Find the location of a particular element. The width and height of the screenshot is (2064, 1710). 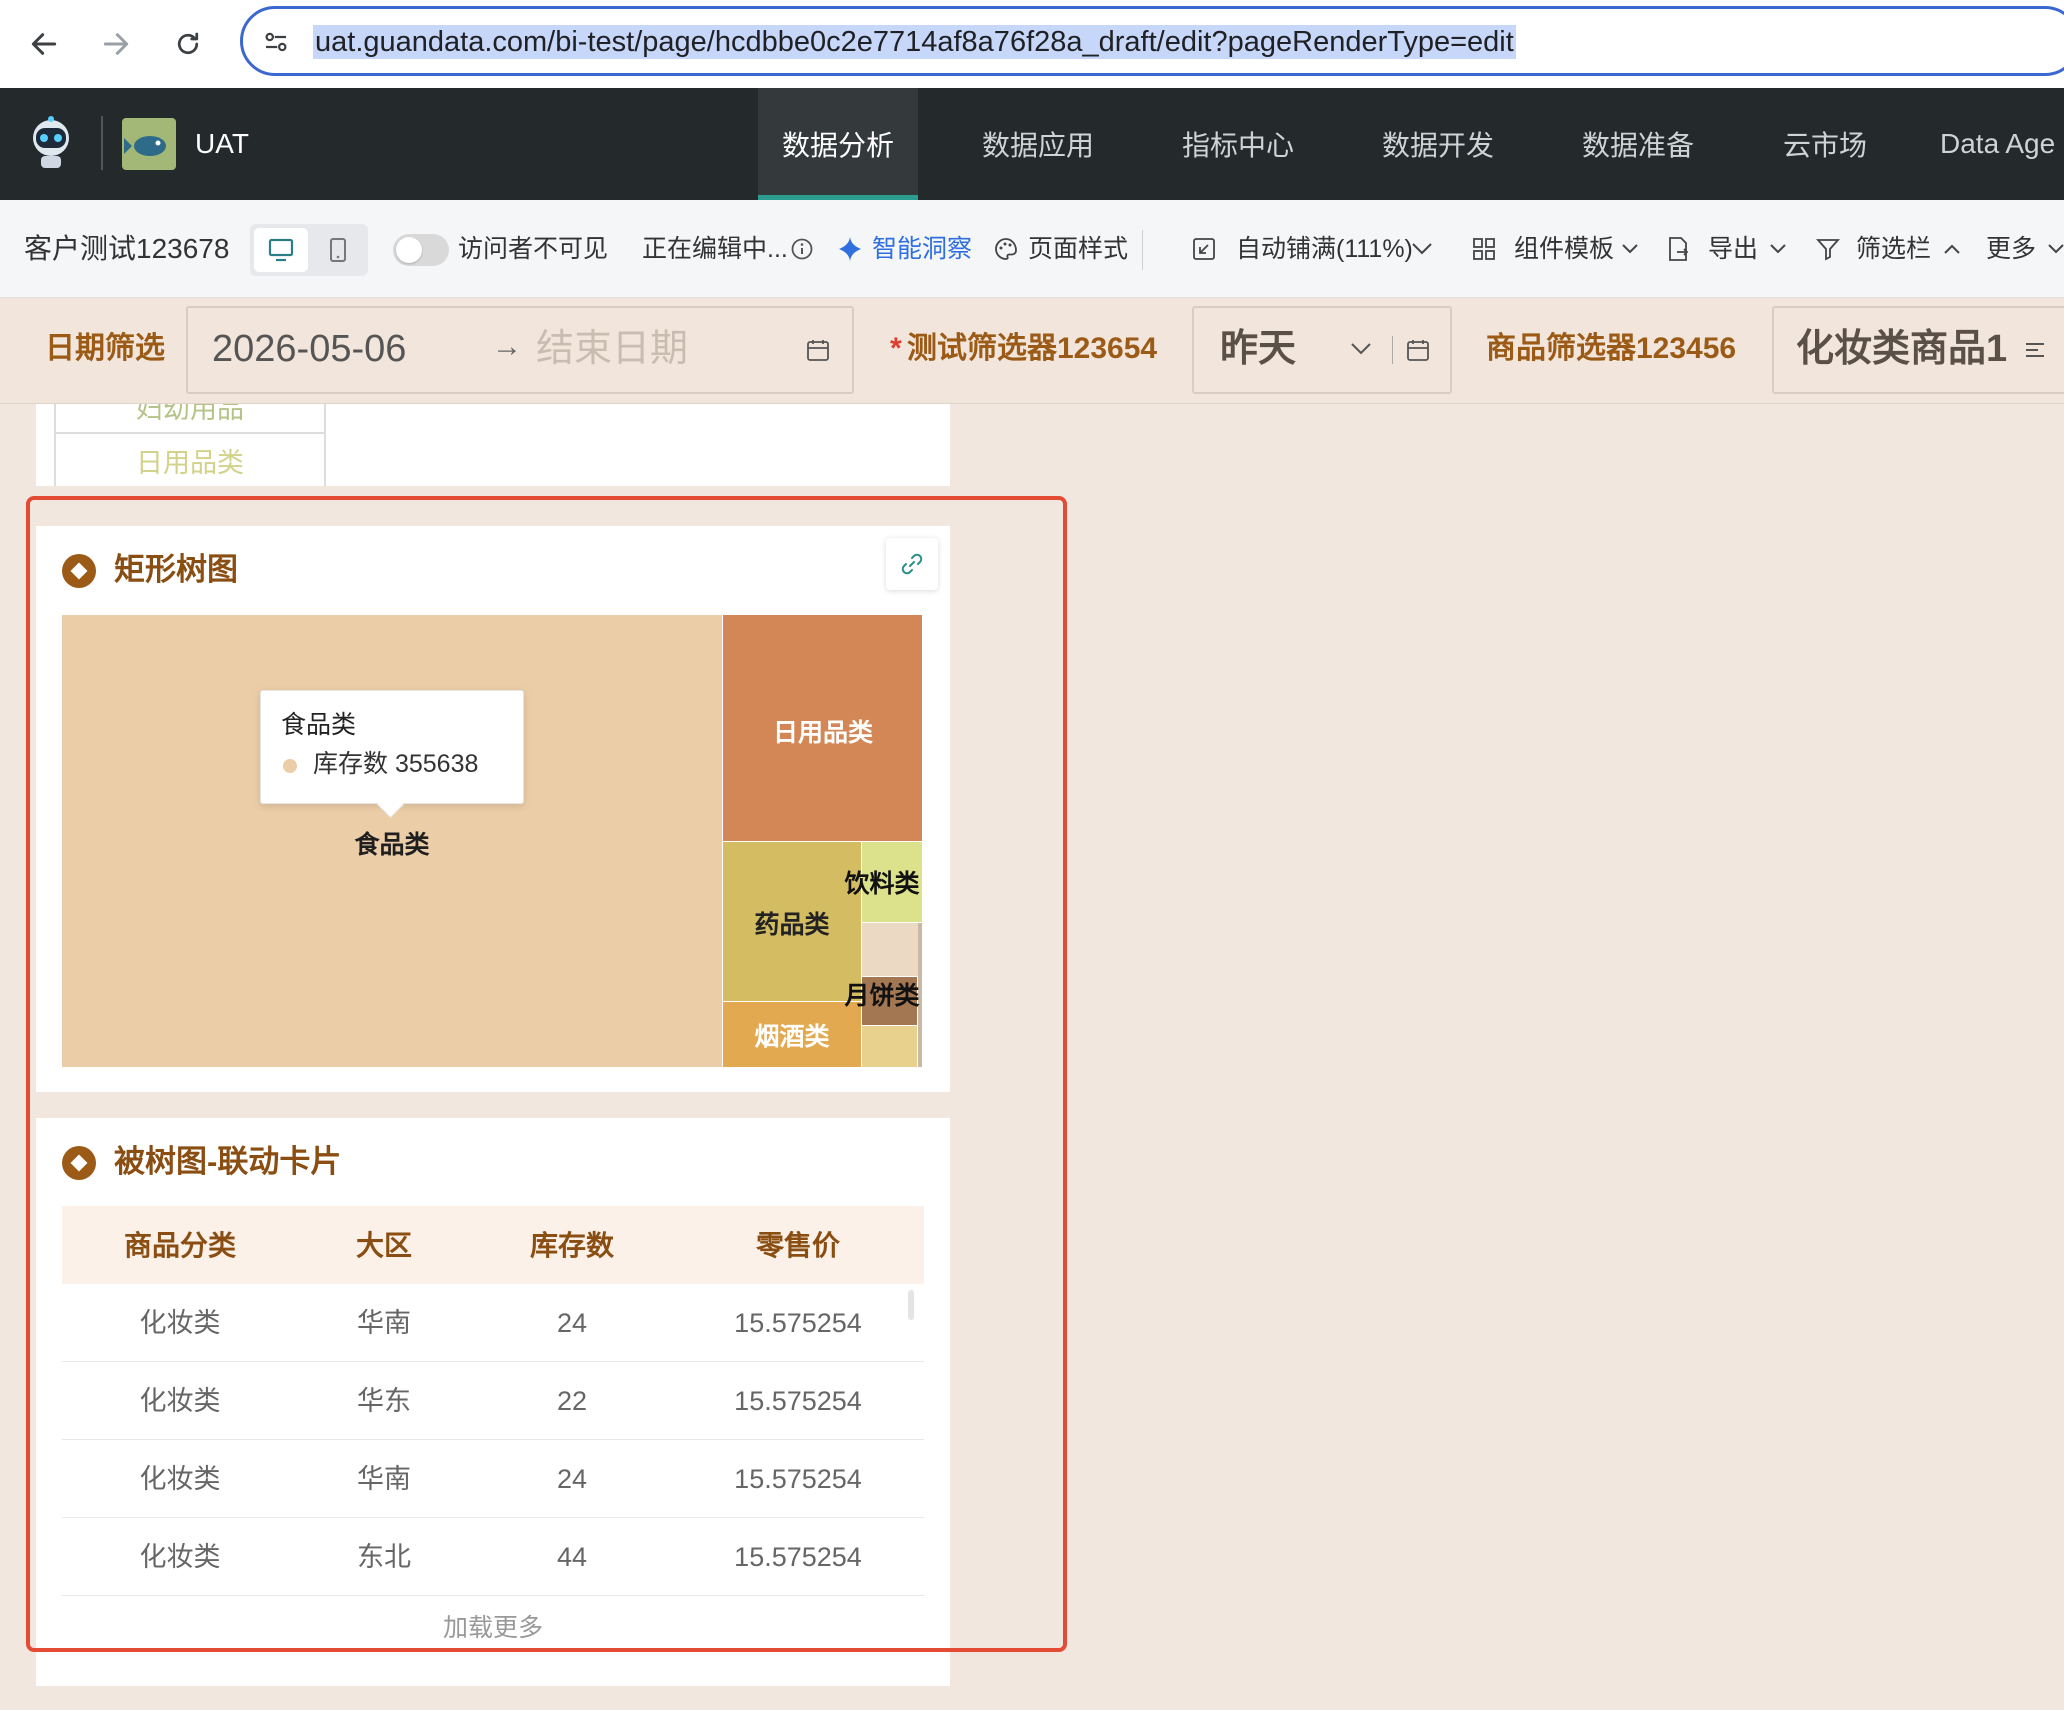

arrow-left-icon is located at coordinates (44, 44).